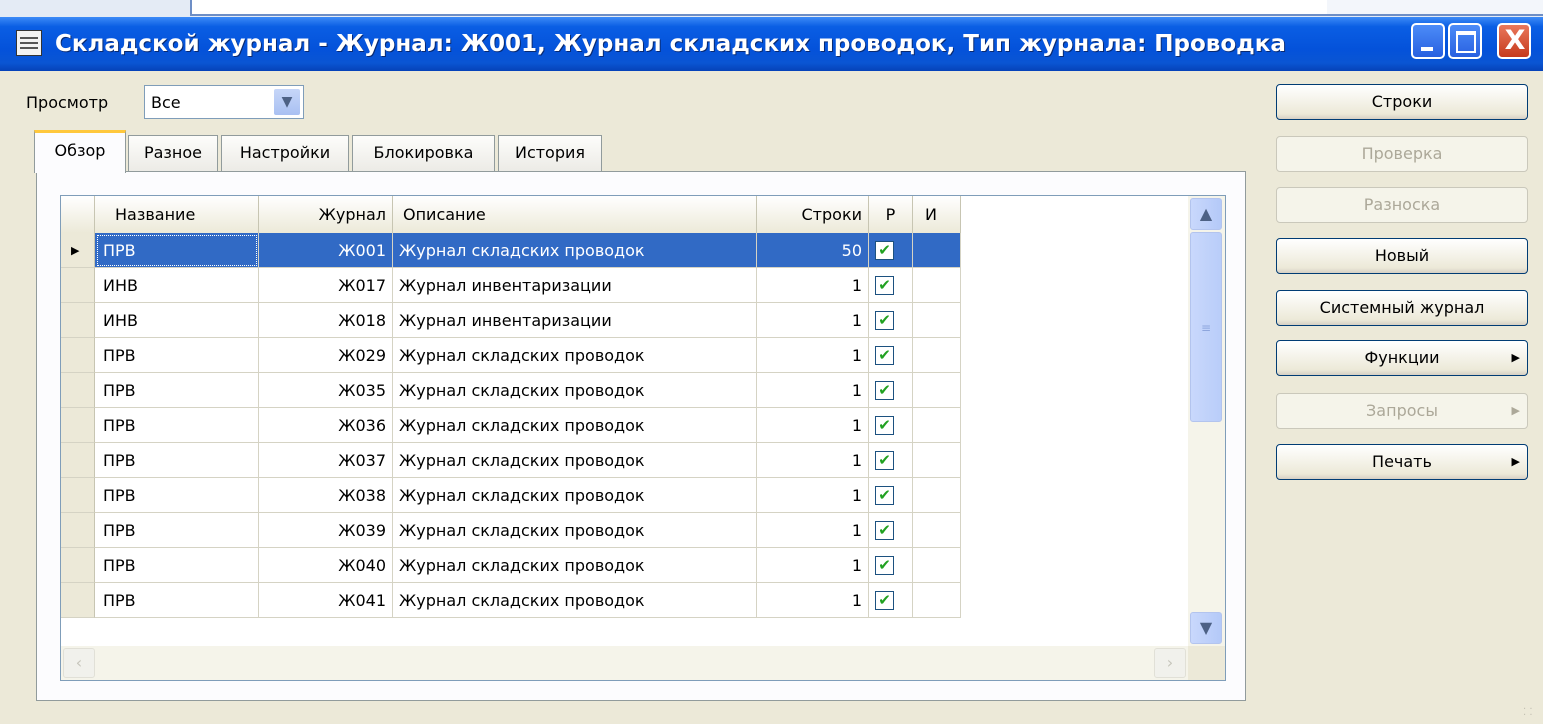 The image size is (1543, 724). I want to click on tab-settings: Настройки, so click(285, 153).